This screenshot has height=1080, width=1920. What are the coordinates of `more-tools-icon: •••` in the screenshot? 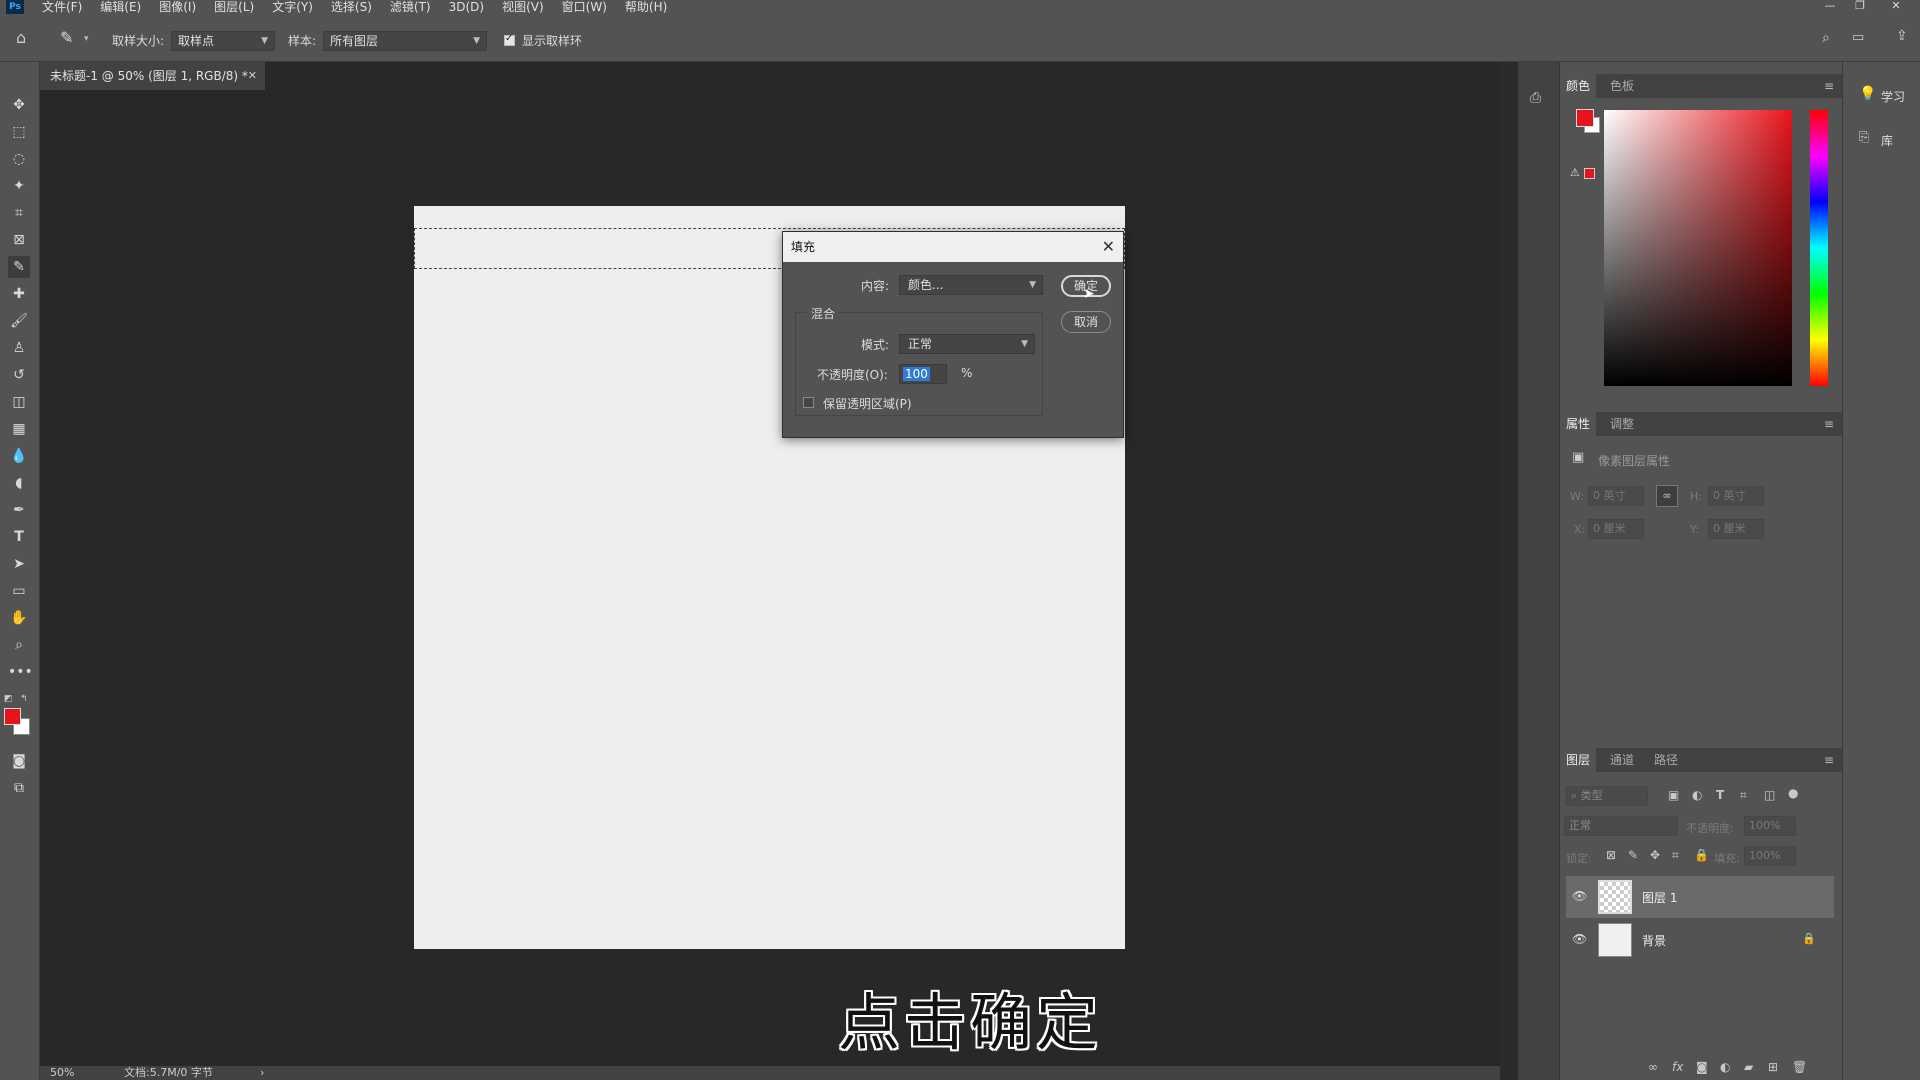 It's located at (20, 672).